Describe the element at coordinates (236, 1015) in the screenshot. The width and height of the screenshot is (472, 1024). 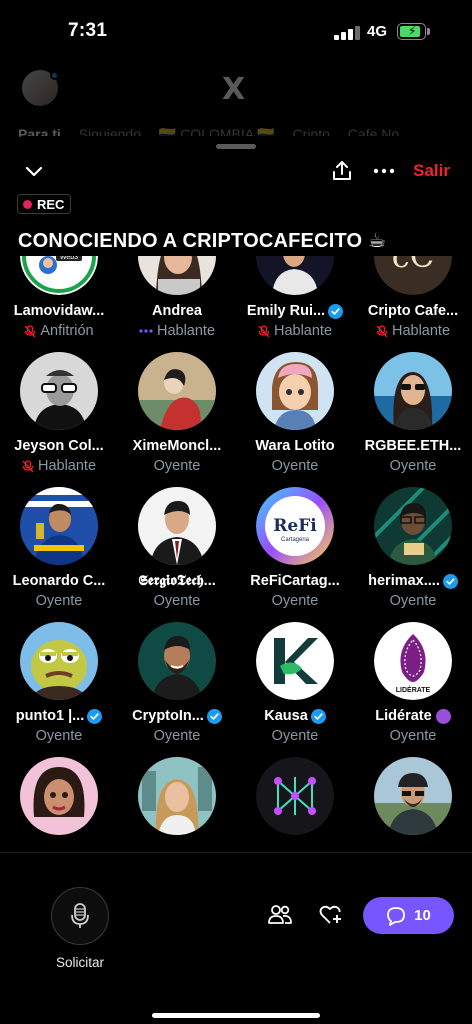
I see `home-indicator` at that location.